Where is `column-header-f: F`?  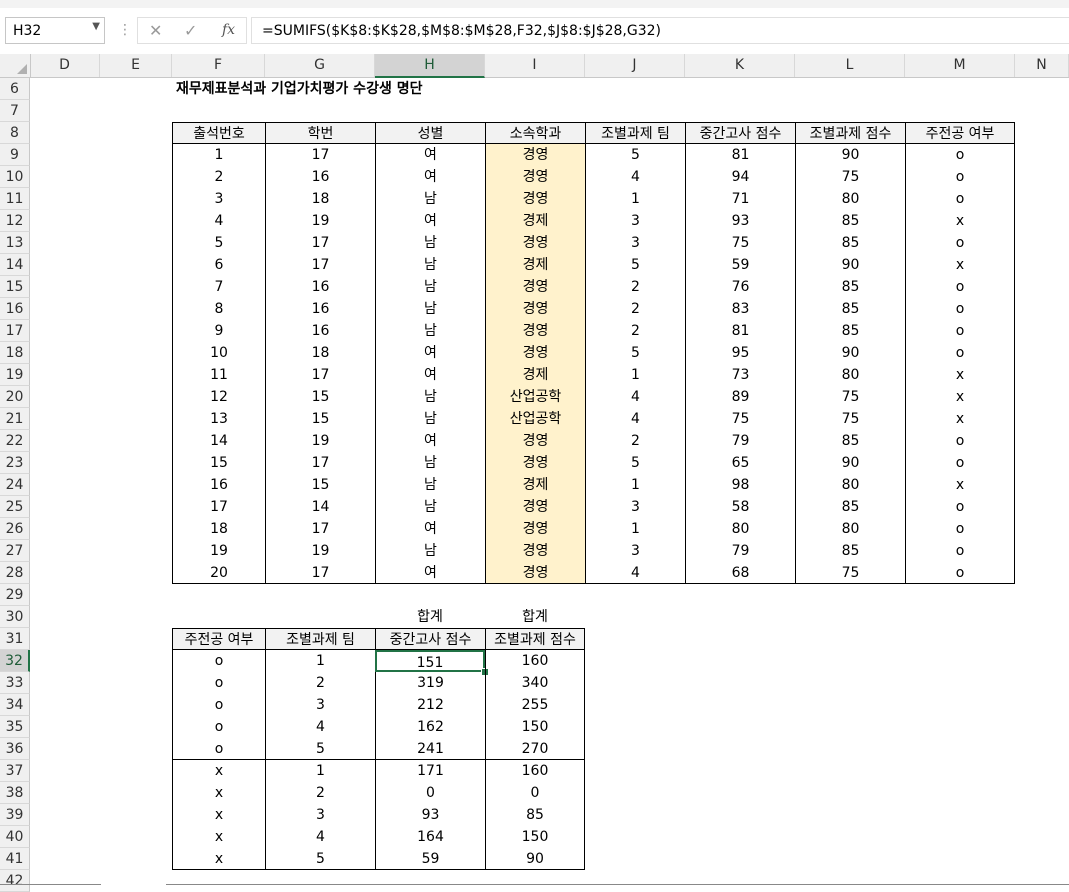
column-header-f: F is located at coordinates (218, 65).